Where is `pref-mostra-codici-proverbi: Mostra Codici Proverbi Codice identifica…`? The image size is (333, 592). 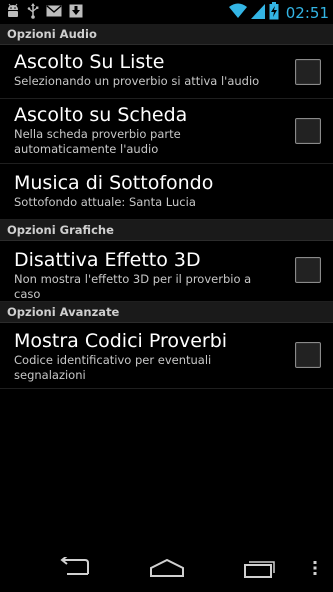
pref-mostra-codici-proverbi: Mostra Codici Proverbi Codice identifica… is located at coordinates (166, 356).